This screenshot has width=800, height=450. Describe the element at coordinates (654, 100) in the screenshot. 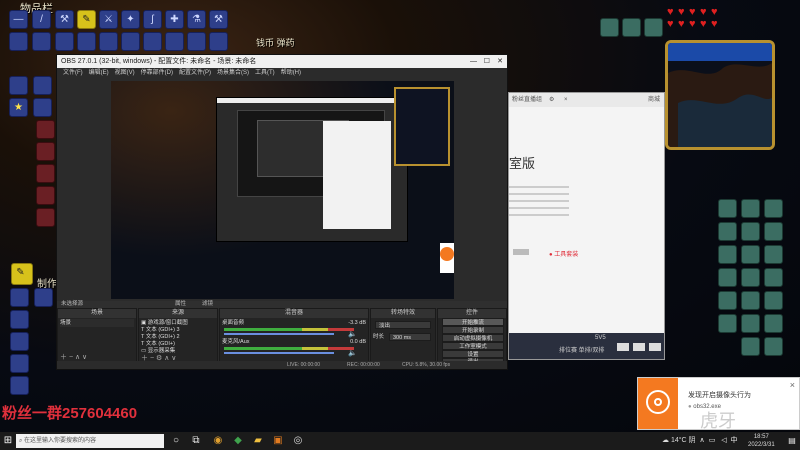

I see `app-label: 商城` at that location.